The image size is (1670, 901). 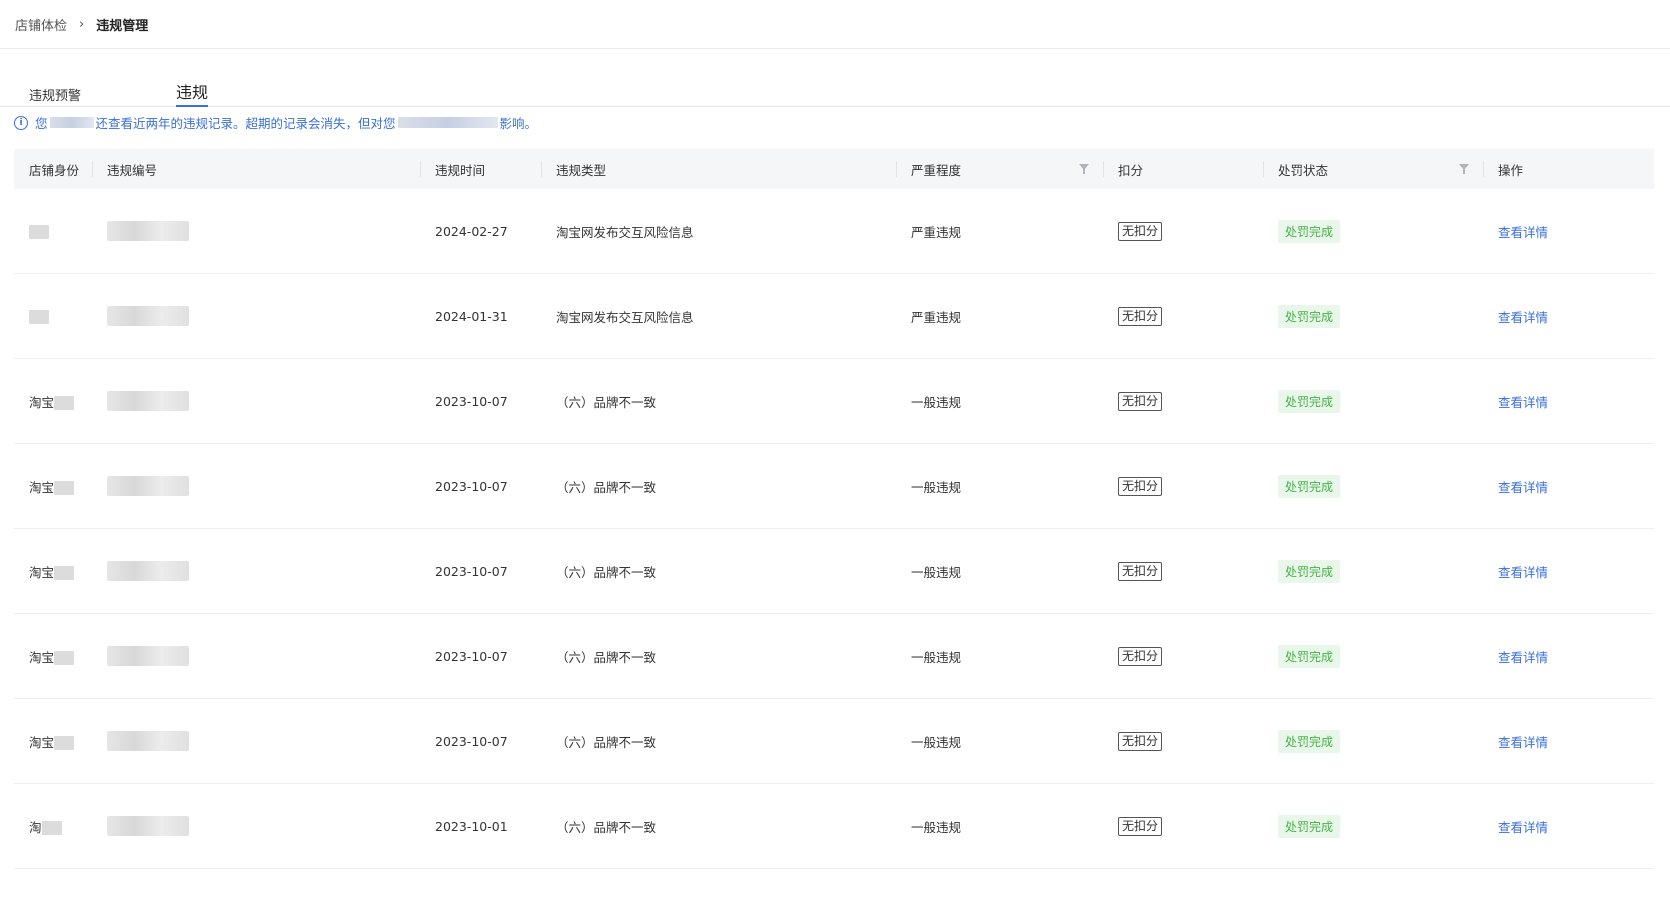 What do you see at coordinates (999, 169) in the screenshot?
I see `header-severity: 严重程度` at bounding box center [999, 169].